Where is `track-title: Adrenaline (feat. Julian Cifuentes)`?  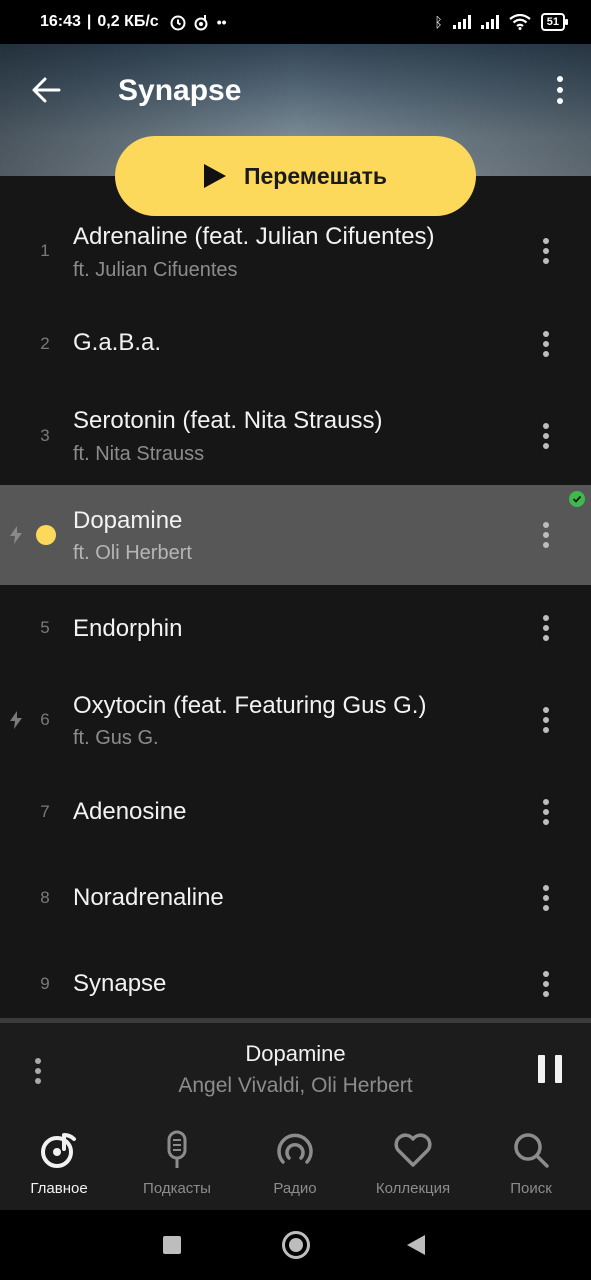
track-title: Adrenaline (feat. Julian Cifuentes) is located at coordinates (254, 236).